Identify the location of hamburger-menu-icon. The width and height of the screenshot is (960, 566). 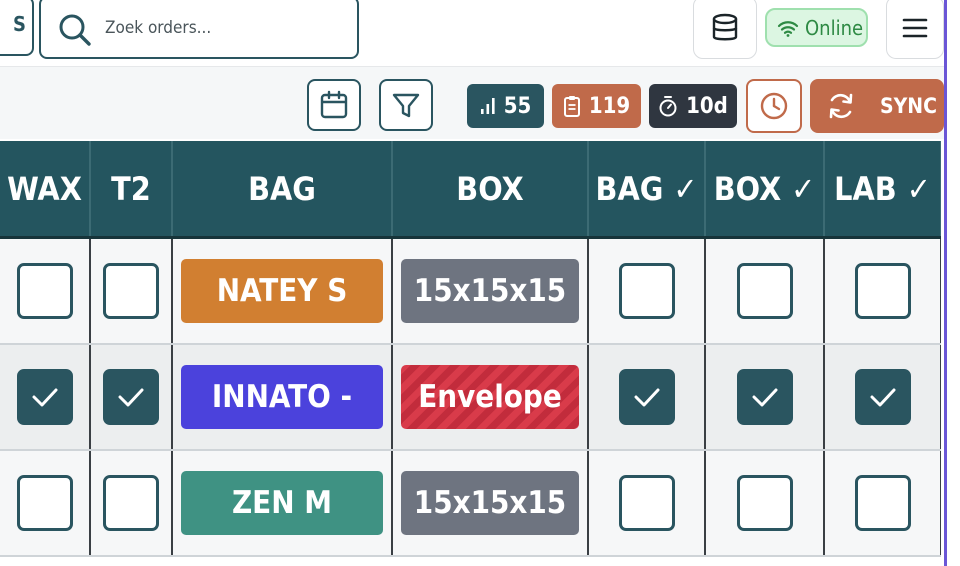
(915, 27).